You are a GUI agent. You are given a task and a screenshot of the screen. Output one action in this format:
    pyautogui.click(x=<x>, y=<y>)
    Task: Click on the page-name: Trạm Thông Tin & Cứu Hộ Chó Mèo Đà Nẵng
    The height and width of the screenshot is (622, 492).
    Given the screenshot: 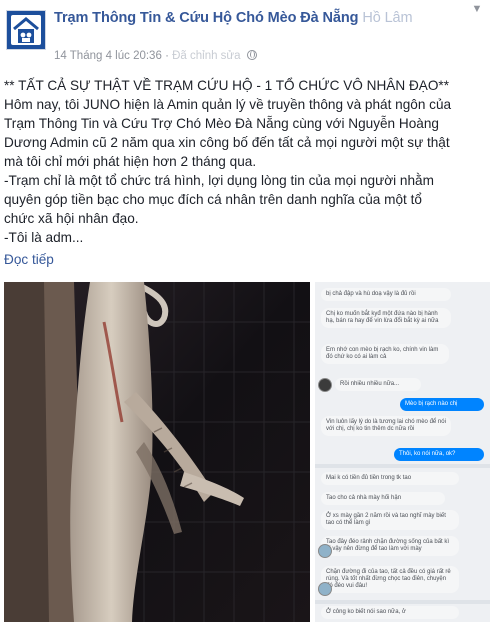 What is the action you would take?
    pyautogui.click(x=206, y=18)
    